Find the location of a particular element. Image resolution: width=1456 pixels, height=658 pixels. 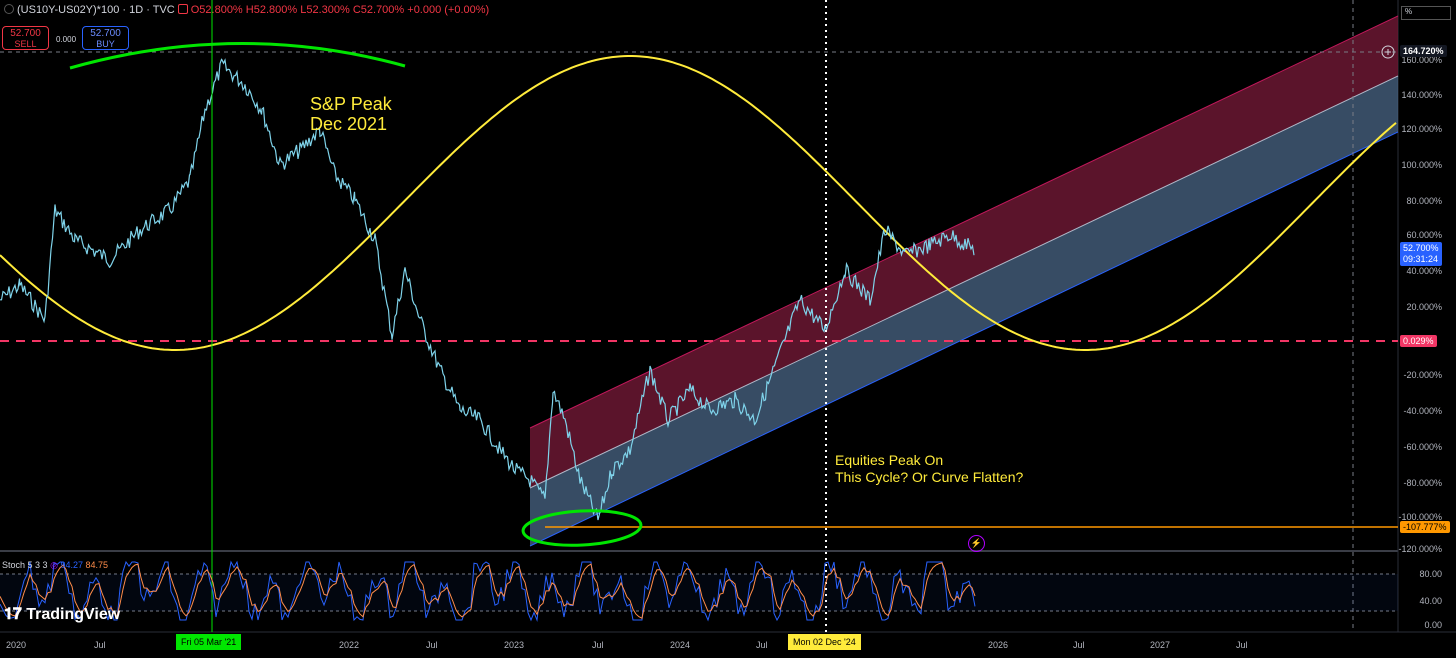

y-tick-label: 40.000% is located at coordinates (1424, 271).